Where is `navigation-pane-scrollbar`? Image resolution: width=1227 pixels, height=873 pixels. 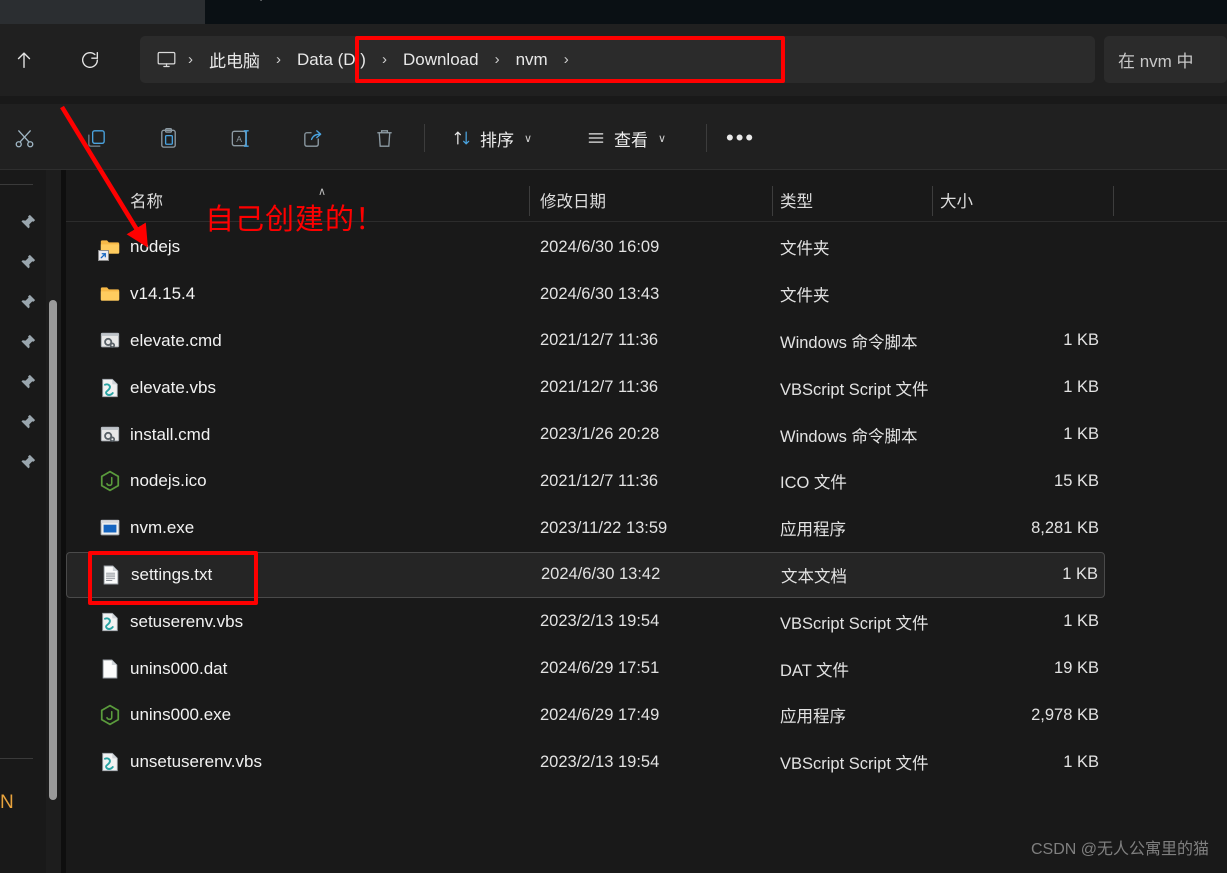 navigation-pane-scrollbar is located at coordinates (53, 521).